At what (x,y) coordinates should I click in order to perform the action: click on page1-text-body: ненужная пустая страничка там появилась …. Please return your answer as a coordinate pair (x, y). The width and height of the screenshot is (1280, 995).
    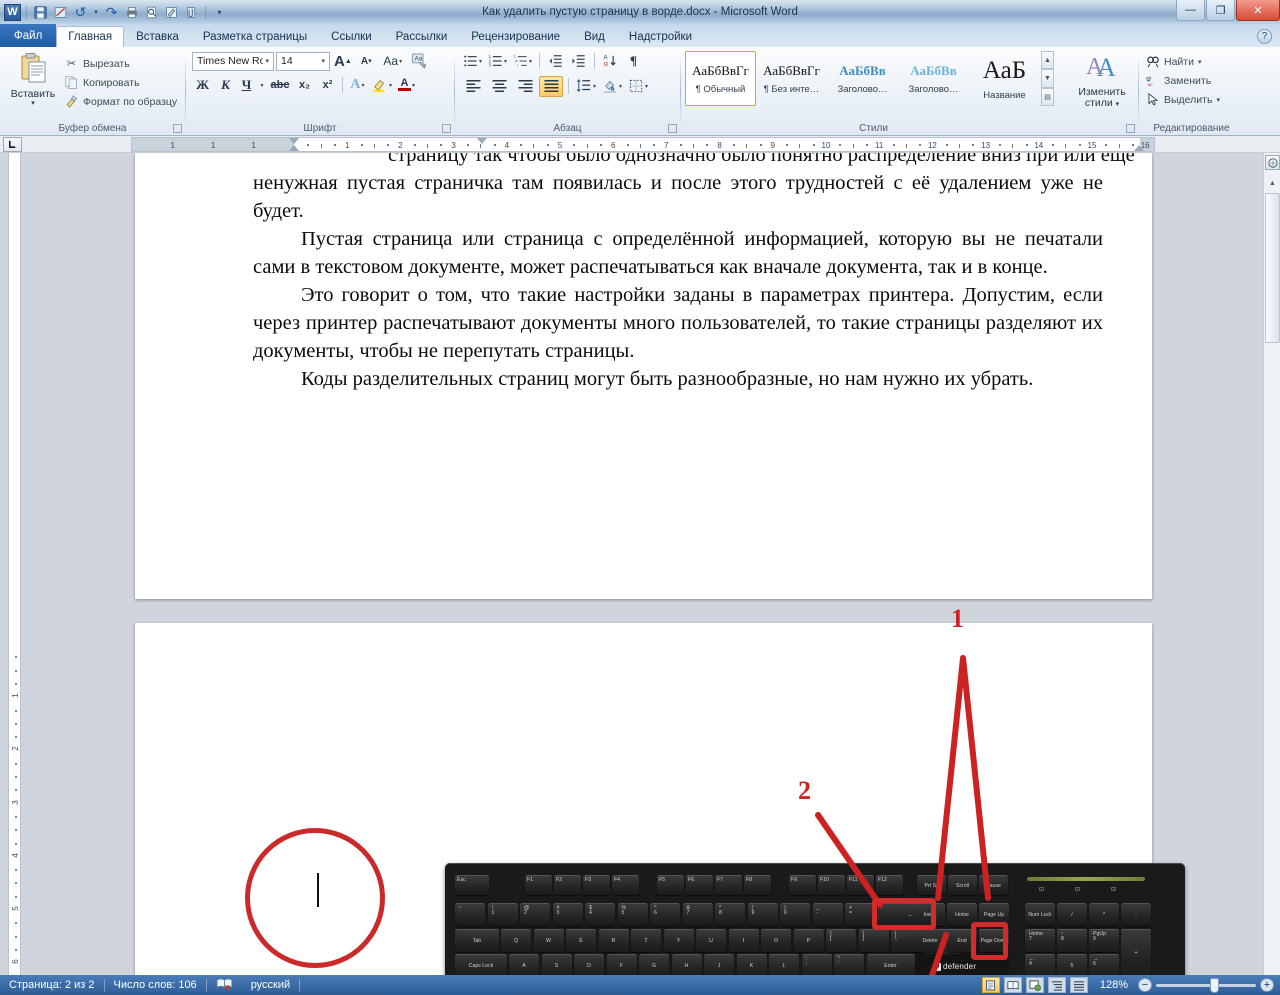
    Looking at the image, I should click on (678, 281).